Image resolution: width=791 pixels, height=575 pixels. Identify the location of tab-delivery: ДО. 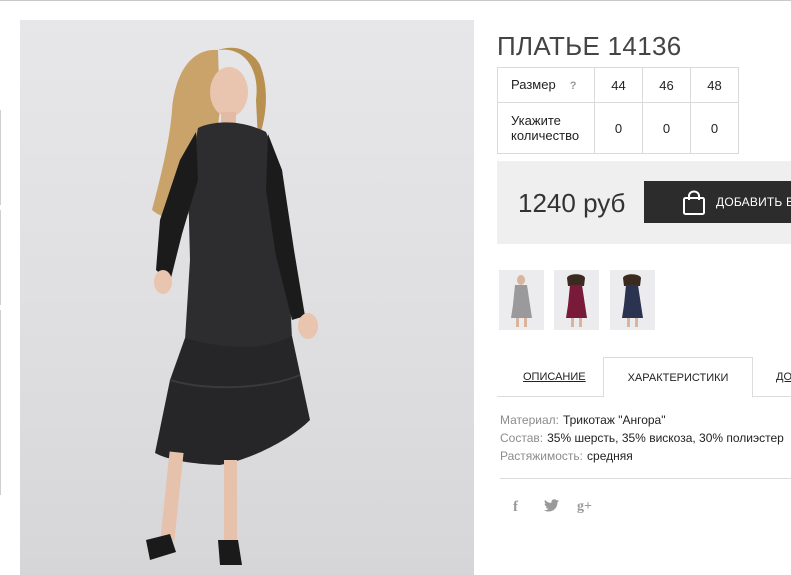
(783, 377).